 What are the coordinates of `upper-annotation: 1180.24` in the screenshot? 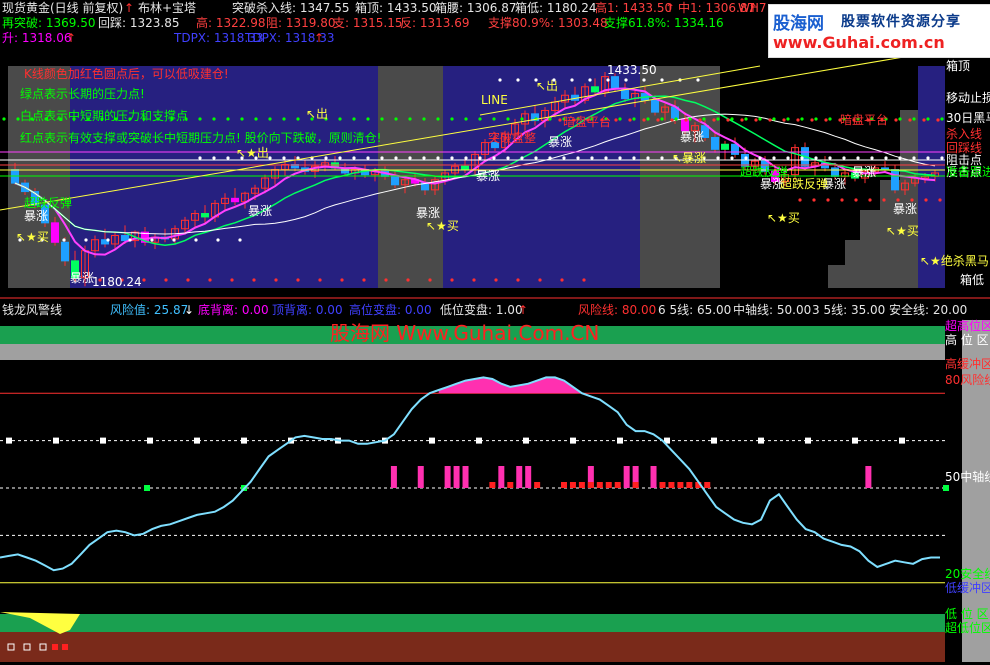 It's located at (117, 282).